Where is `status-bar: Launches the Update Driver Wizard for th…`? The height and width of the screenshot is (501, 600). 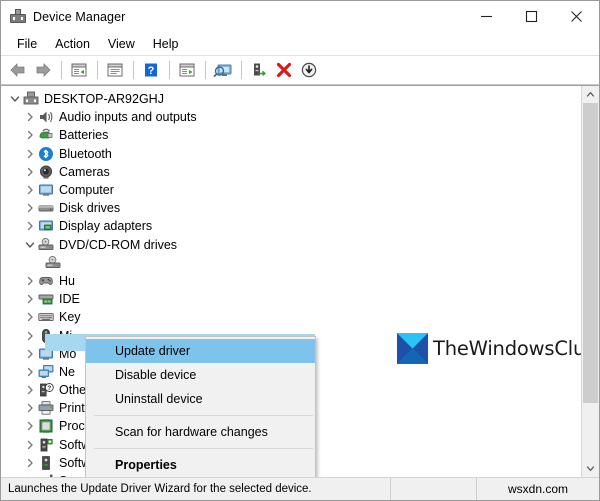 status-bar: Launches the Update Driver Wizard for th… is located at coordinates (300, 488).